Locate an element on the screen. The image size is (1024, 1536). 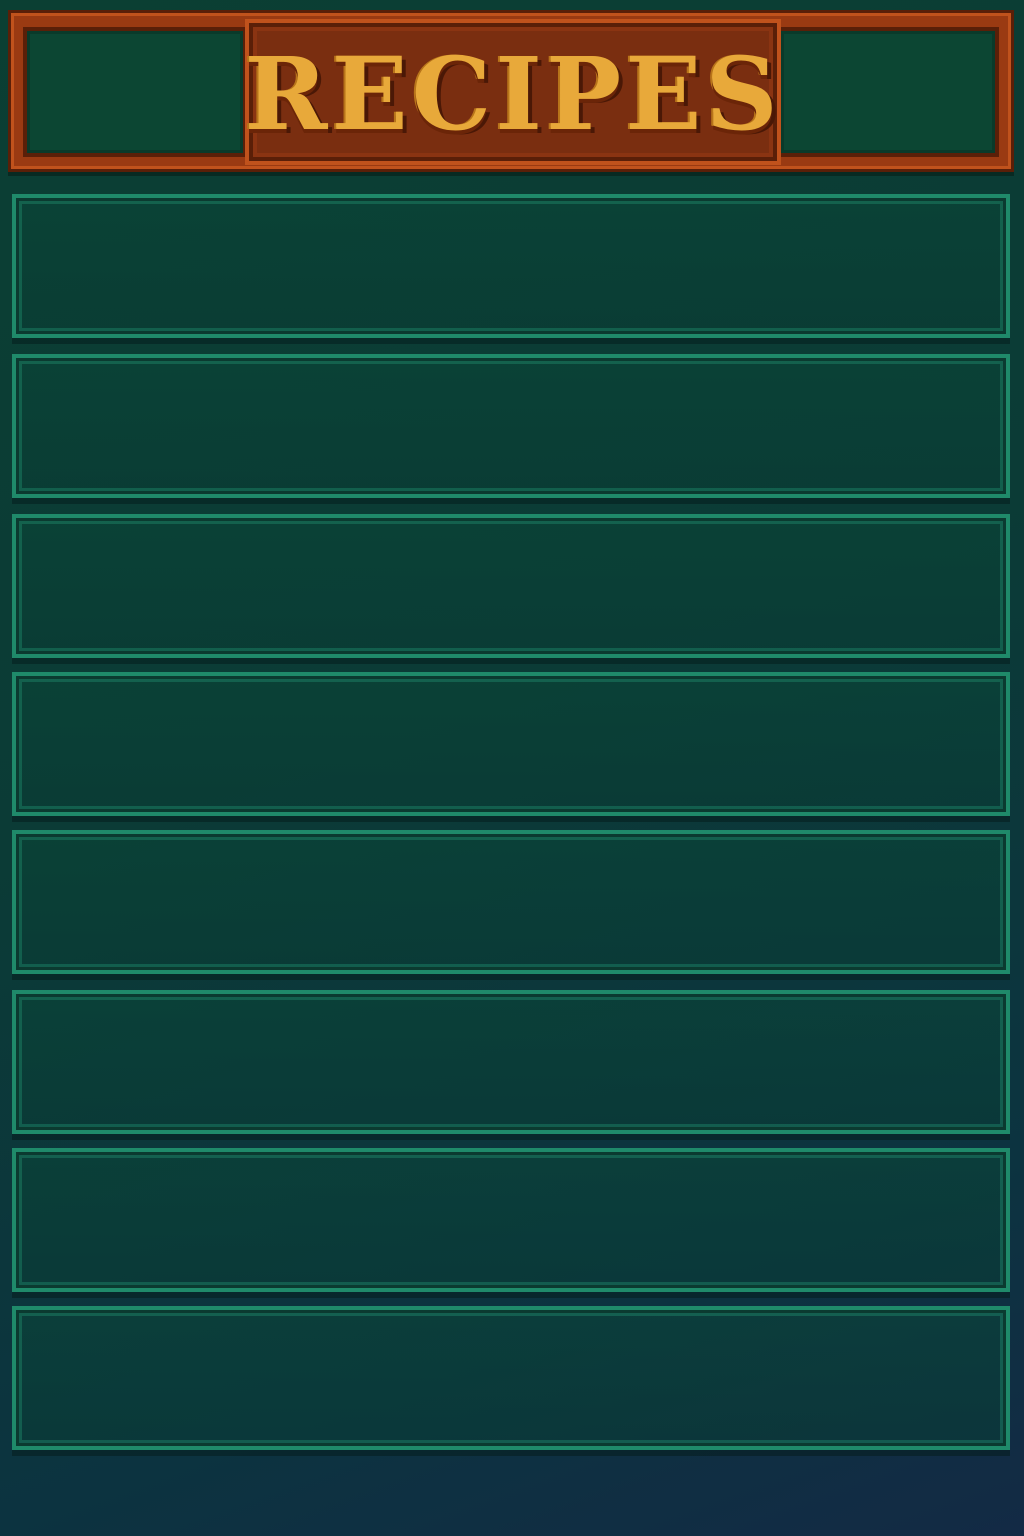
header-right-panel is located at coordinates (888, 92).